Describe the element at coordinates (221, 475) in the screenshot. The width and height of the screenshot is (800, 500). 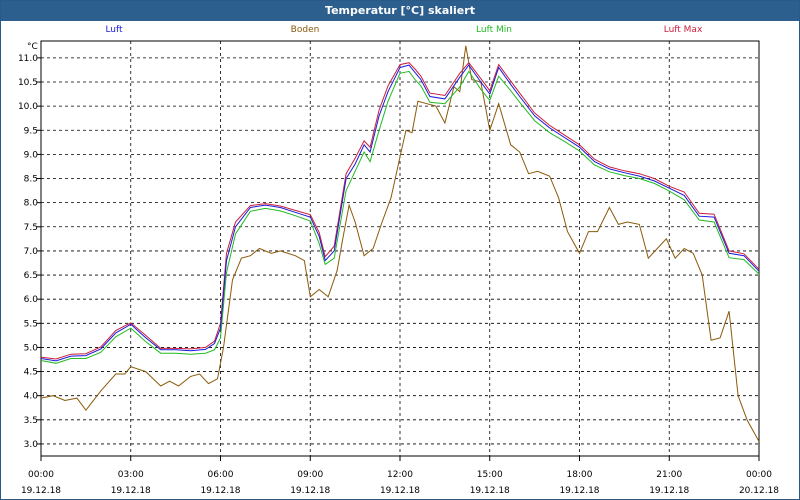
I see `x-tick-time: 06:00` at that location.